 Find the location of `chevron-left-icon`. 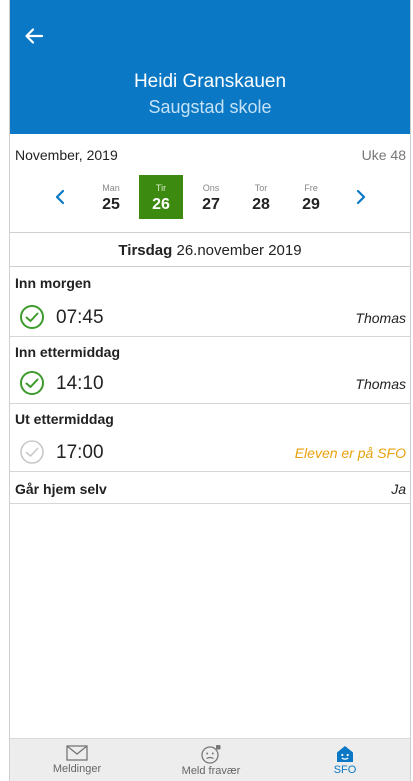

chevron-left-icon is located at coordinates (60, 197).